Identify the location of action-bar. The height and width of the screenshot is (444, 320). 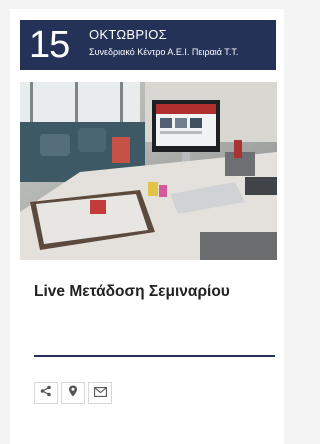
(73, 393).